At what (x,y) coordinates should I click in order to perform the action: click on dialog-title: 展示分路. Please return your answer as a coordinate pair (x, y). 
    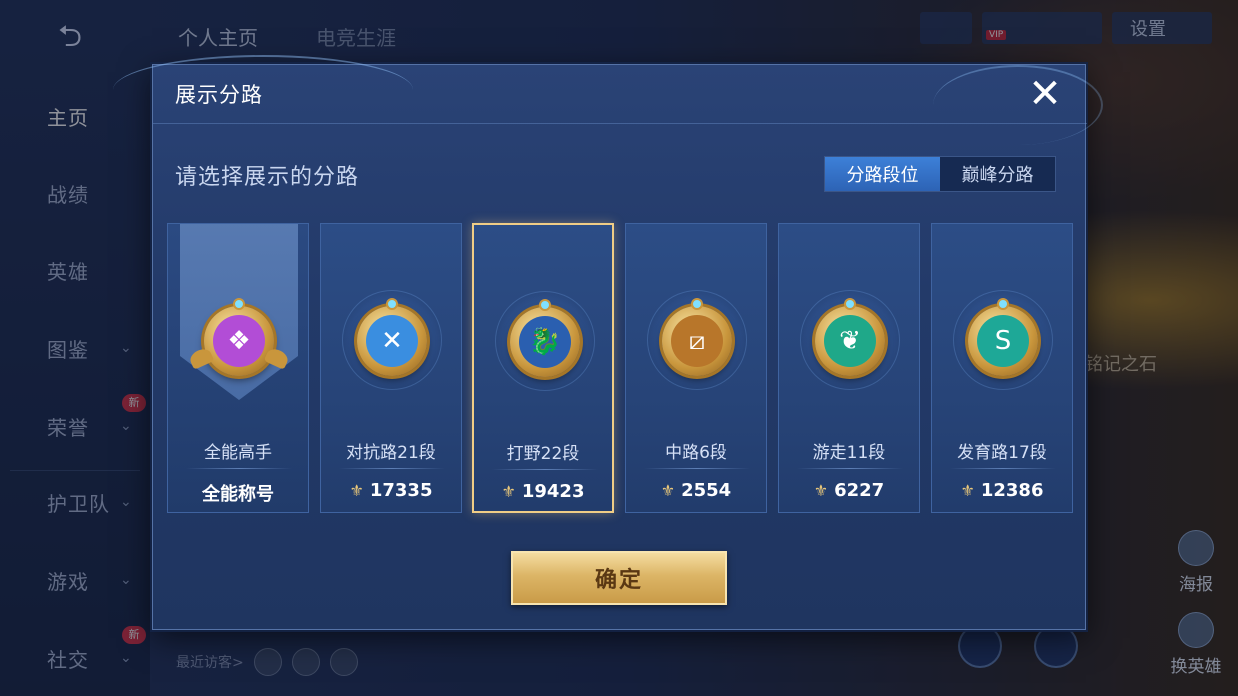
    Looking at the image, I should click on (219, 95).